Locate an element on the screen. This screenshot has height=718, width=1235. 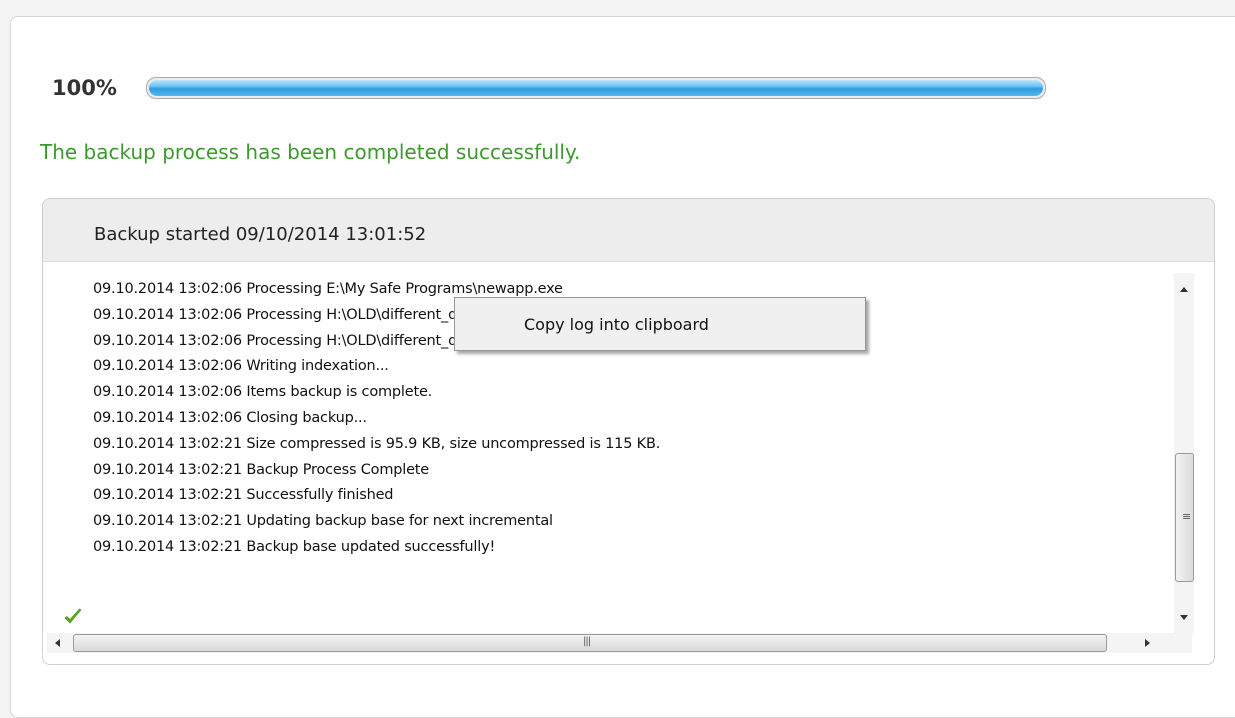
horizontal-scroll-thumb: ||| is located at coordinates (590, 643).